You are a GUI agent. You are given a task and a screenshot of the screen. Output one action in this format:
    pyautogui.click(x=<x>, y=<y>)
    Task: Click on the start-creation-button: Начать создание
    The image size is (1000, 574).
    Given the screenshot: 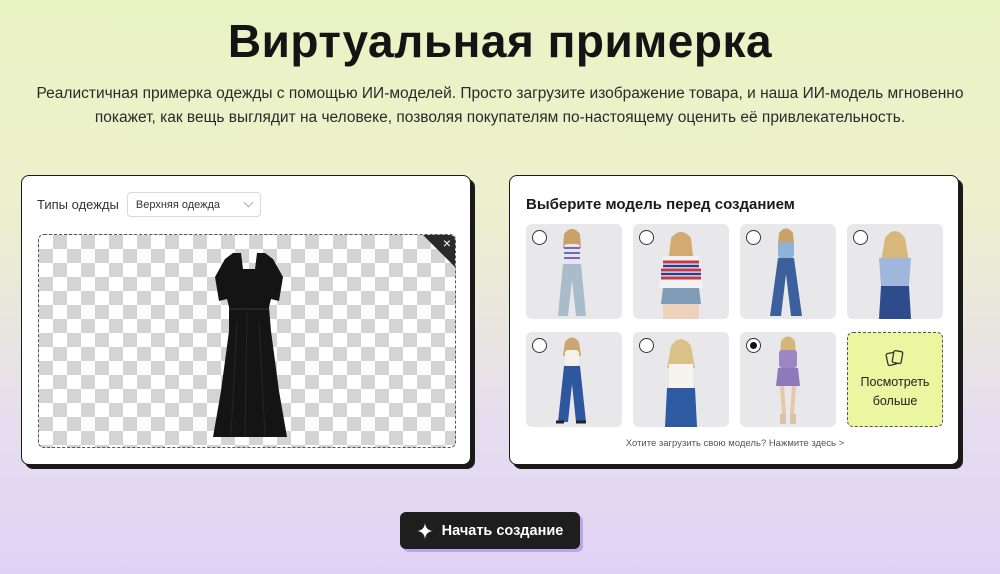 What is the action you would take?
    pyautogui.click(x=490, y=530)
    